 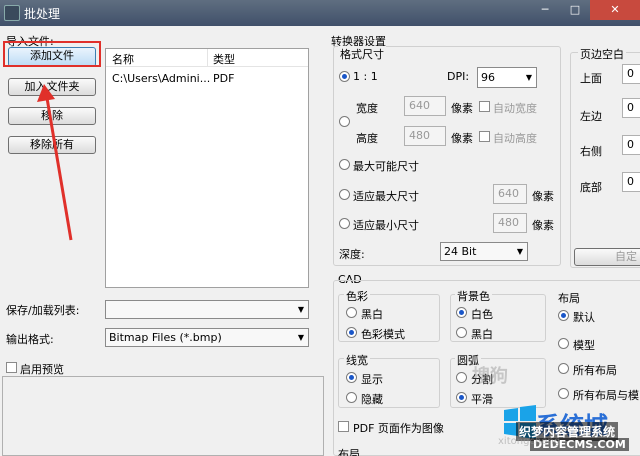 What do you see at coordinates (631, 182) in the screenshot?
I see `margin-bottom-input: 0` at bounding box center [631, 182].